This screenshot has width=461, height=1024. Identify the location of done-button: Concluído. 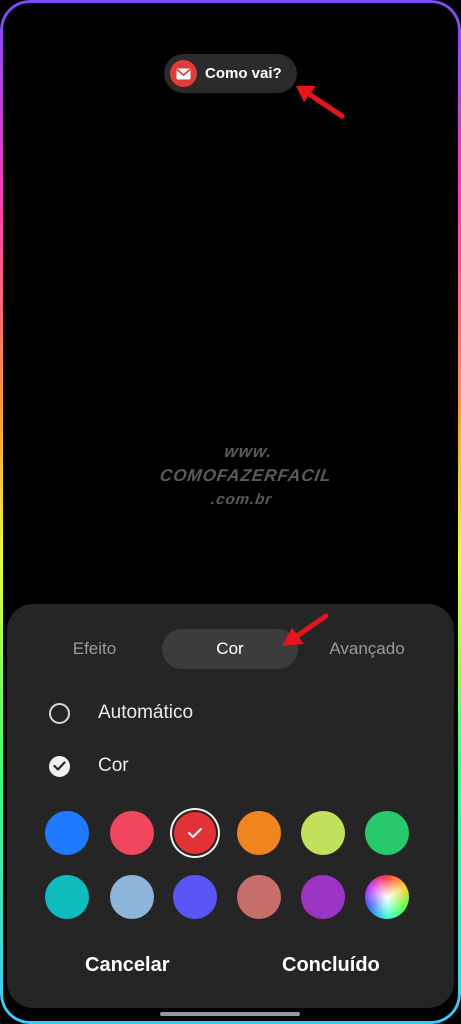
(331, 965).